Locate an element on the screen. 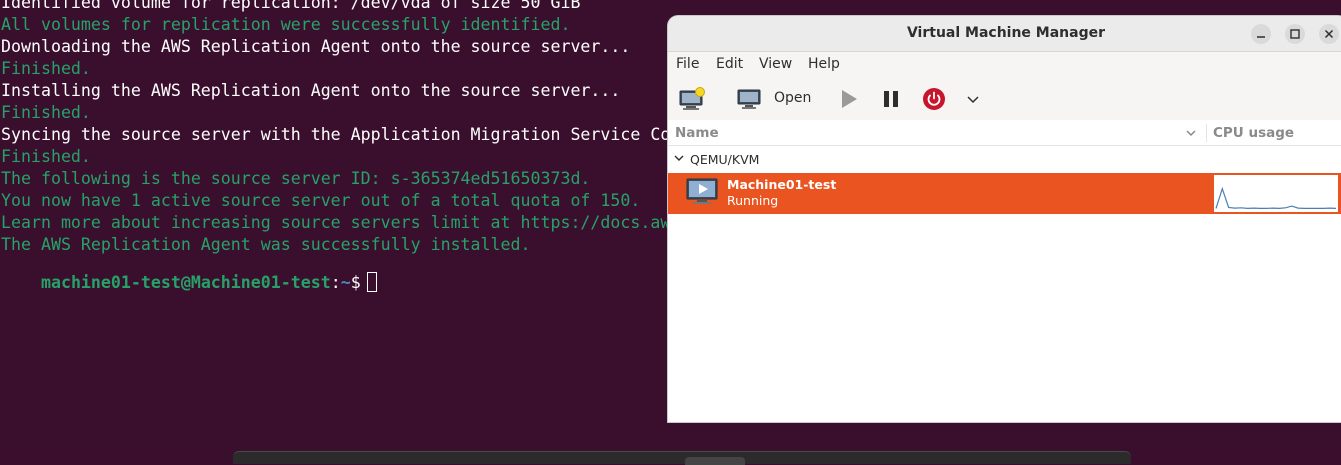 This screenshot has width=1341, height=465. vmm-titlebar: Virtual Machine Manager is located at coordinates (1004, 34).